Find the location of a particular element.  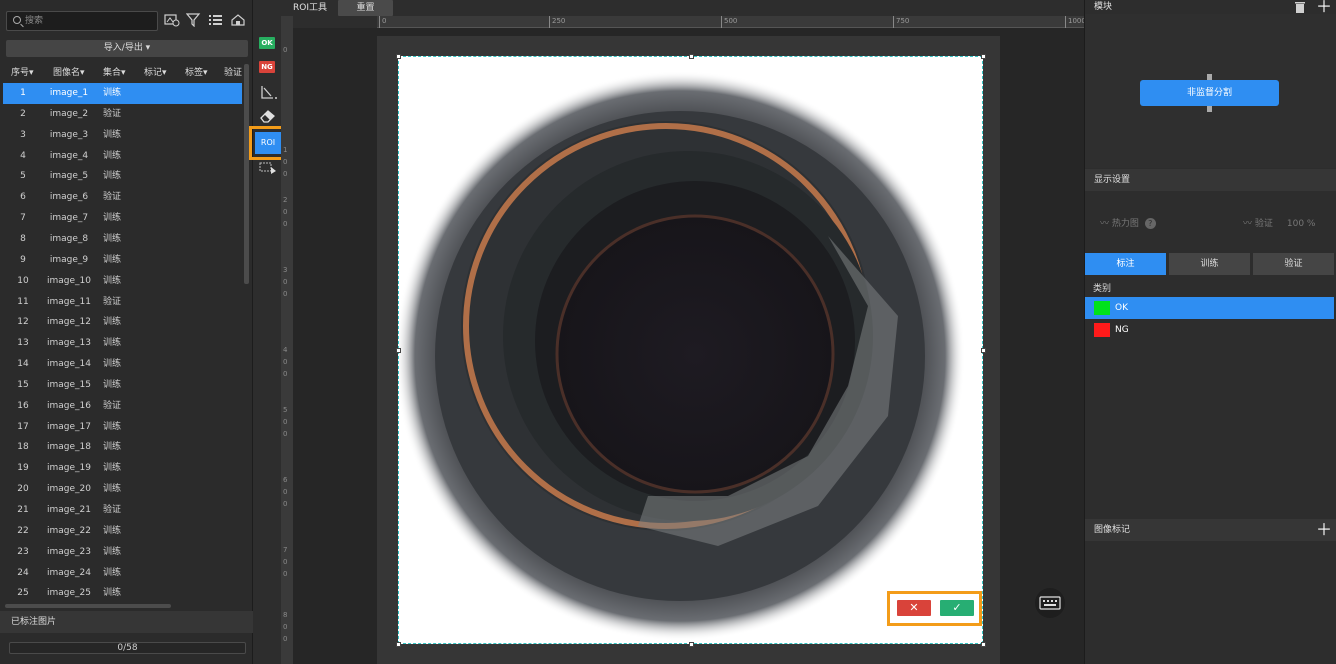

confirm-roi-button: ✓ is located at coordinates (957, 608).